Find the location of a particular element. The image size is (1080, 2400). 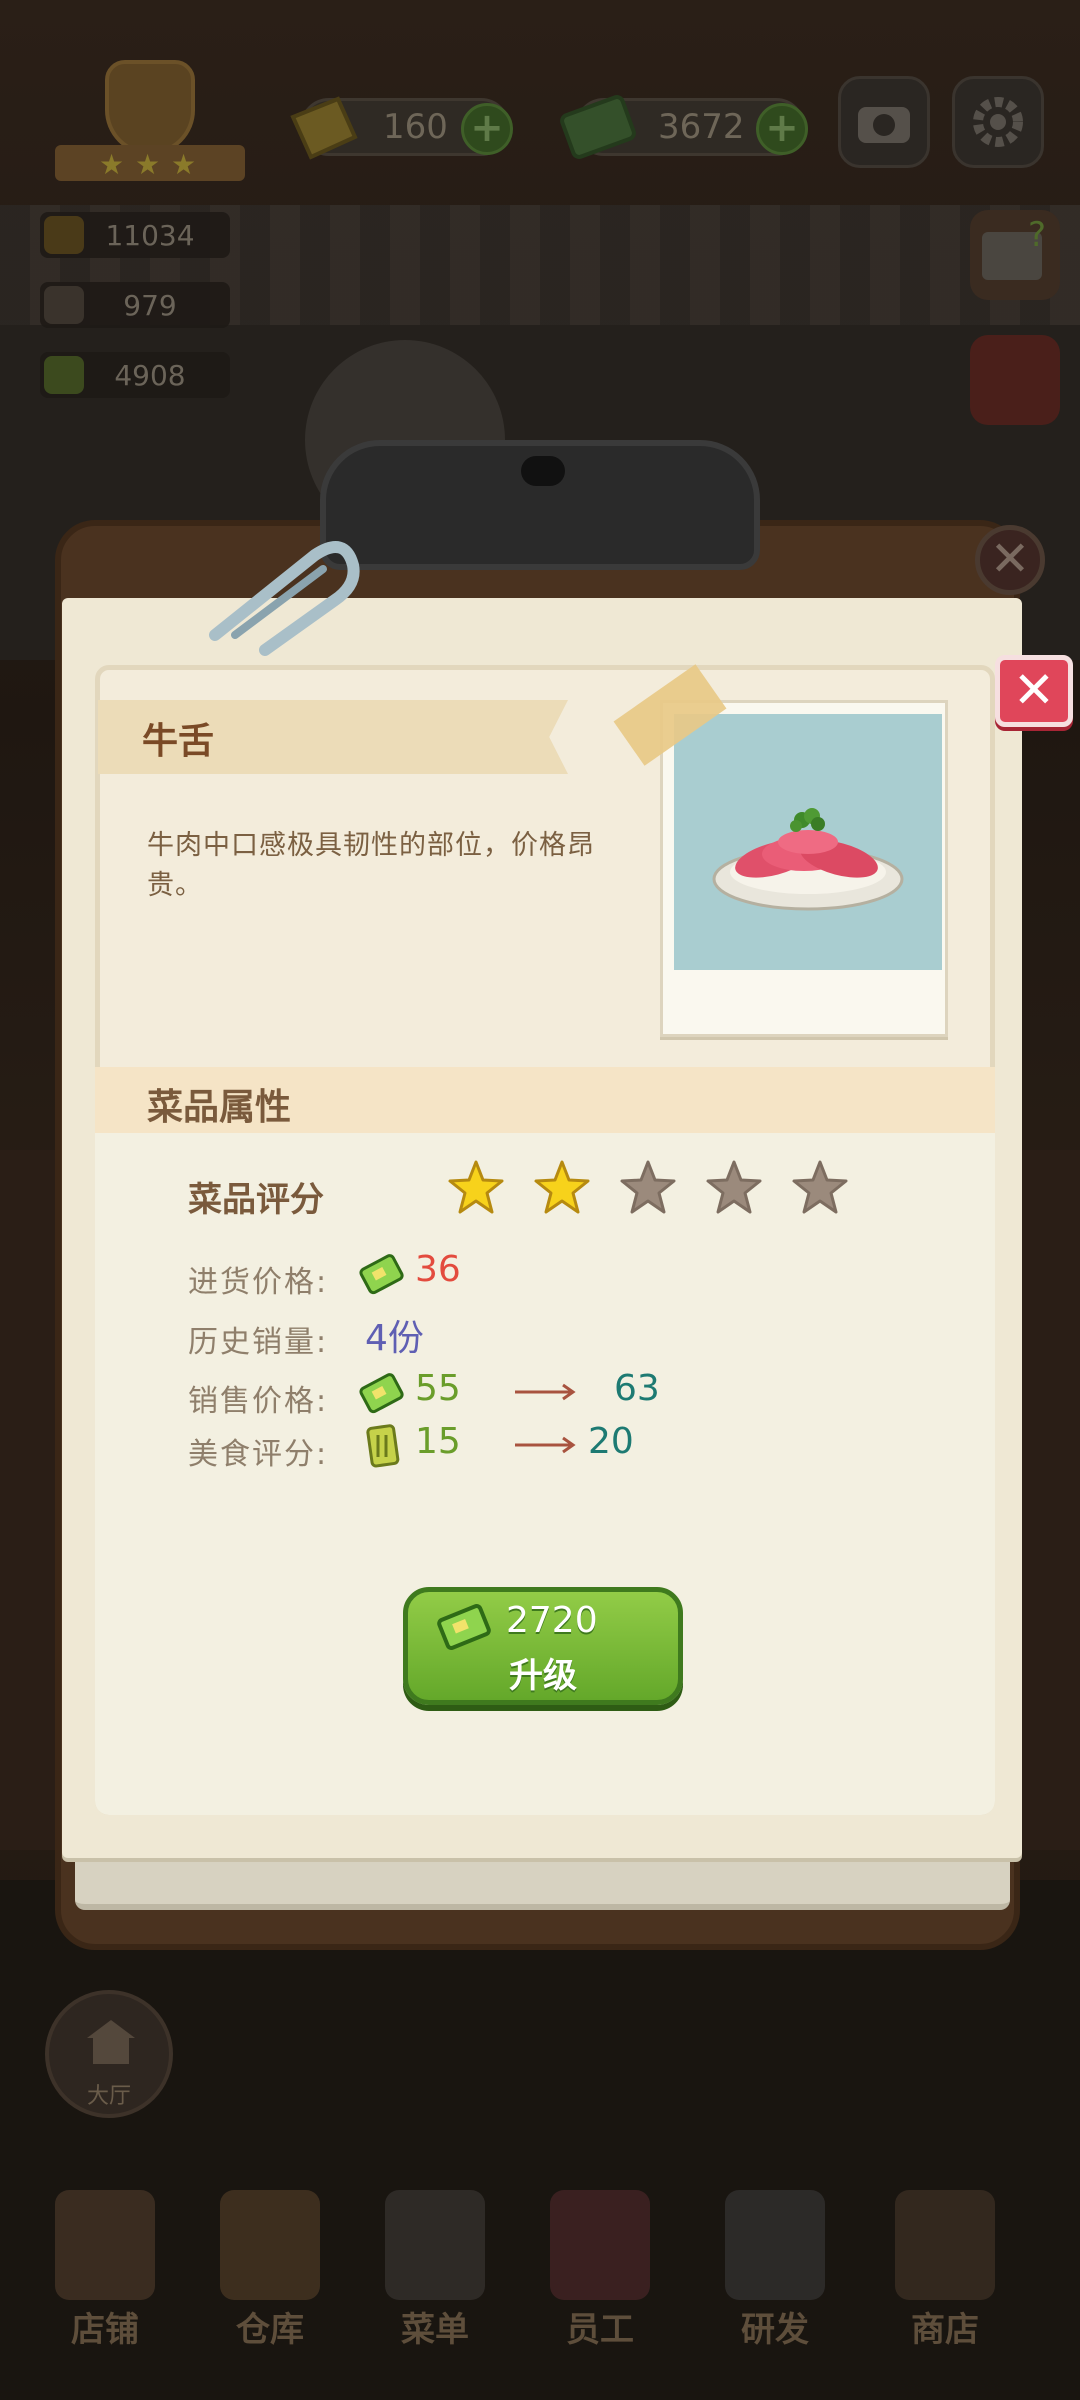

menu-icon is located at coordinates (435, 2245).